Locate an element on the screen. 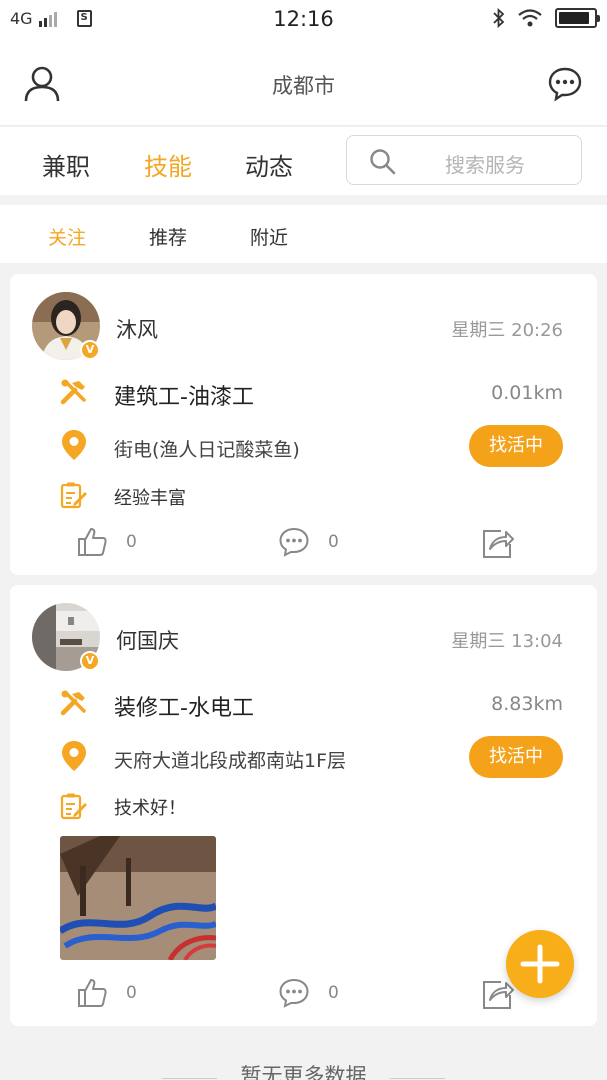 This screenshot has height=1080, width=607. sub-tabs: 关注 推荐 附近 is located at coordinates (303, 234).